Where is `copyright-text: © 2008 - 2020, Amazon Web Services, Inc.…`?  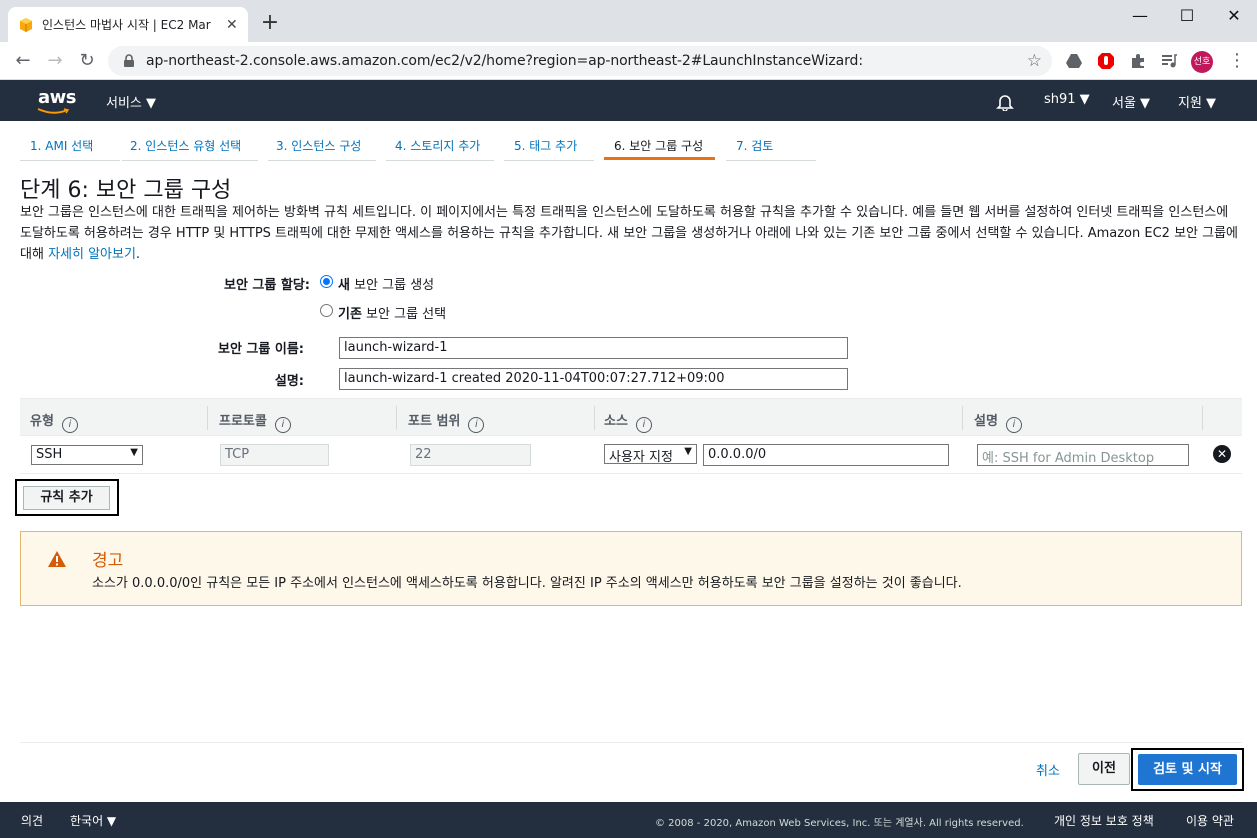
copyright-text: © 2008 - 2020, Amazon Web Services, Inc.… is located at coordinates (839, 823).